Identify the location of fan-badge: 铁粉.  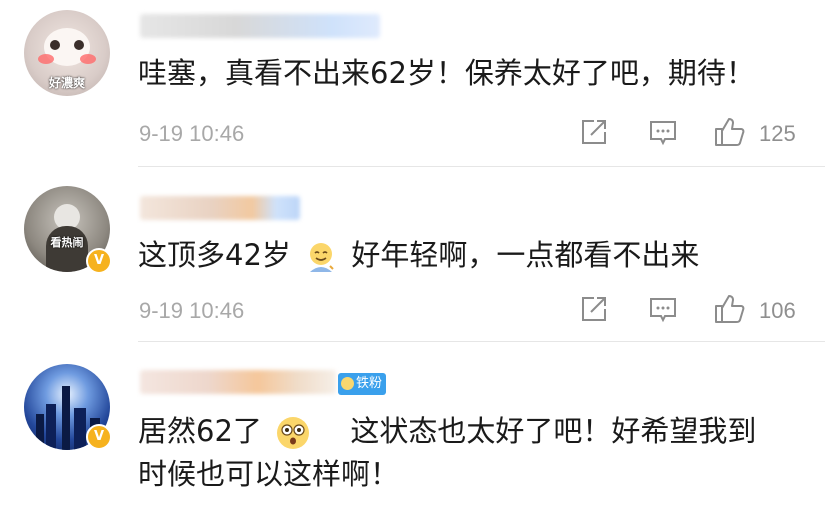
(362, 384).